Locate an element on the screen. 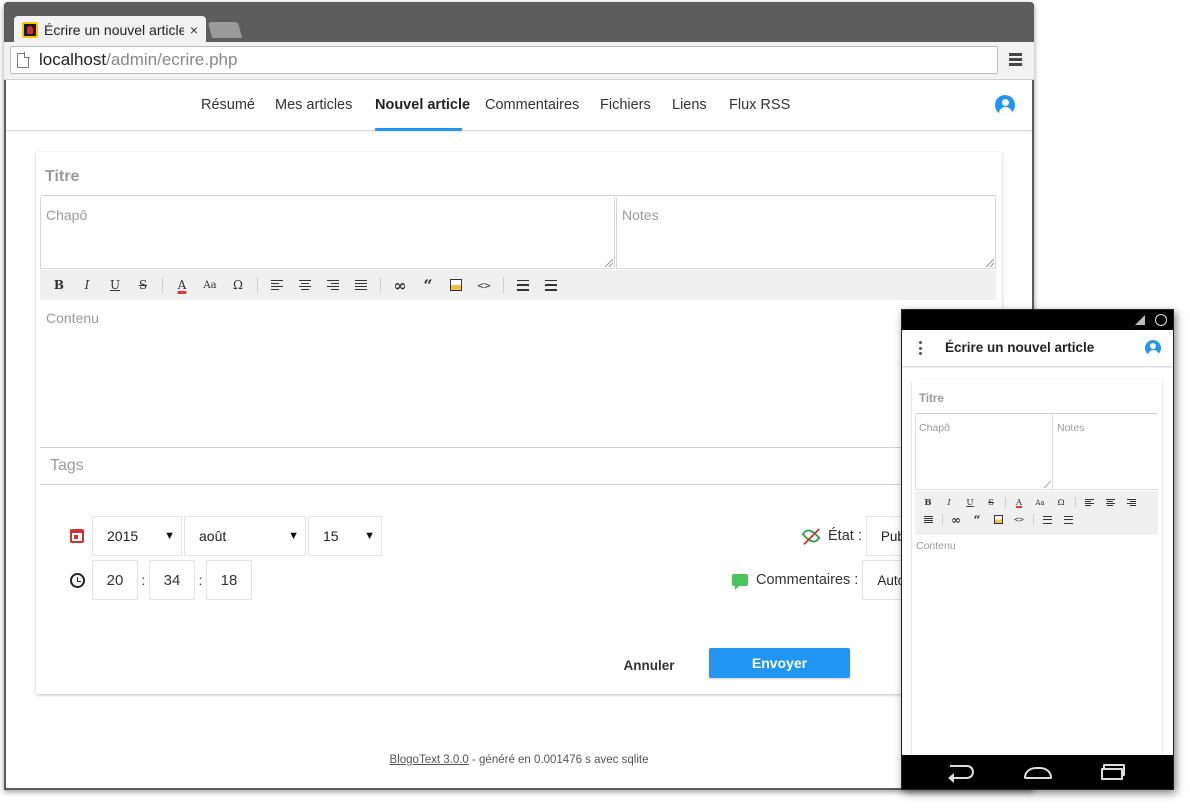 The image size is (1190, 808). recents-icon is located at coordinates (1113, 772).